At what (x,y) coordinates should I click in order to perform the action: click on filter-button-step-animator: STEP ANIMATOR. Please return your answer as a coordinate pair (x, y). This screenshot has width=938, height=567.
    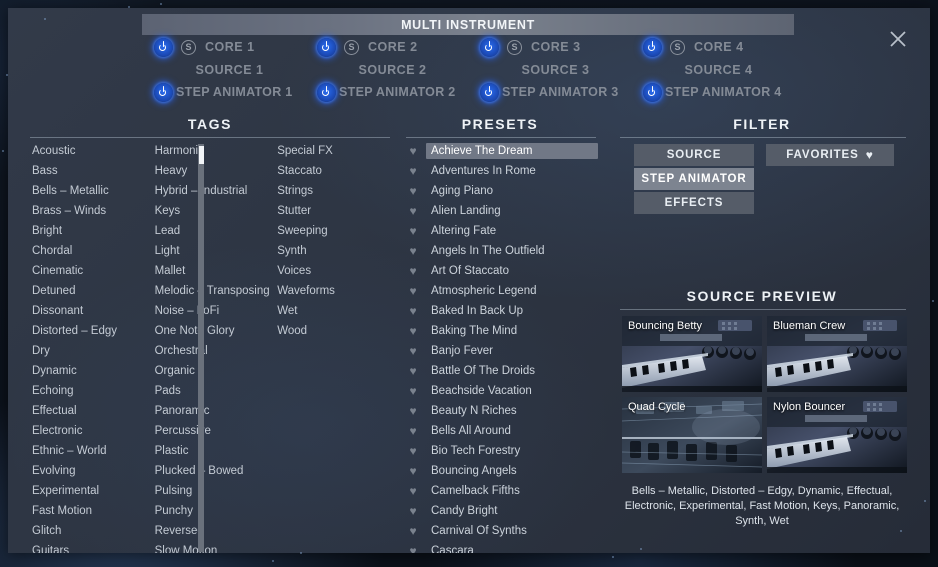
    Looking at the image, I should click on (694, 179).